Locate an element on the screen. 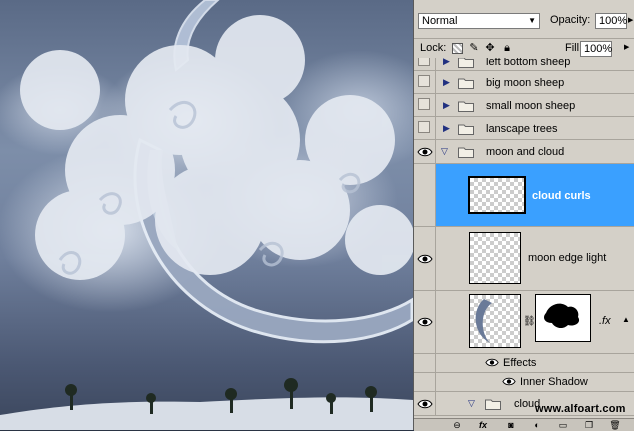 The image size is (634, 431). layers-bottom-bar: ⊖ fx ◙ ◐ ▭ ❐ 🗑︎ is located at coordinates (524, 424).